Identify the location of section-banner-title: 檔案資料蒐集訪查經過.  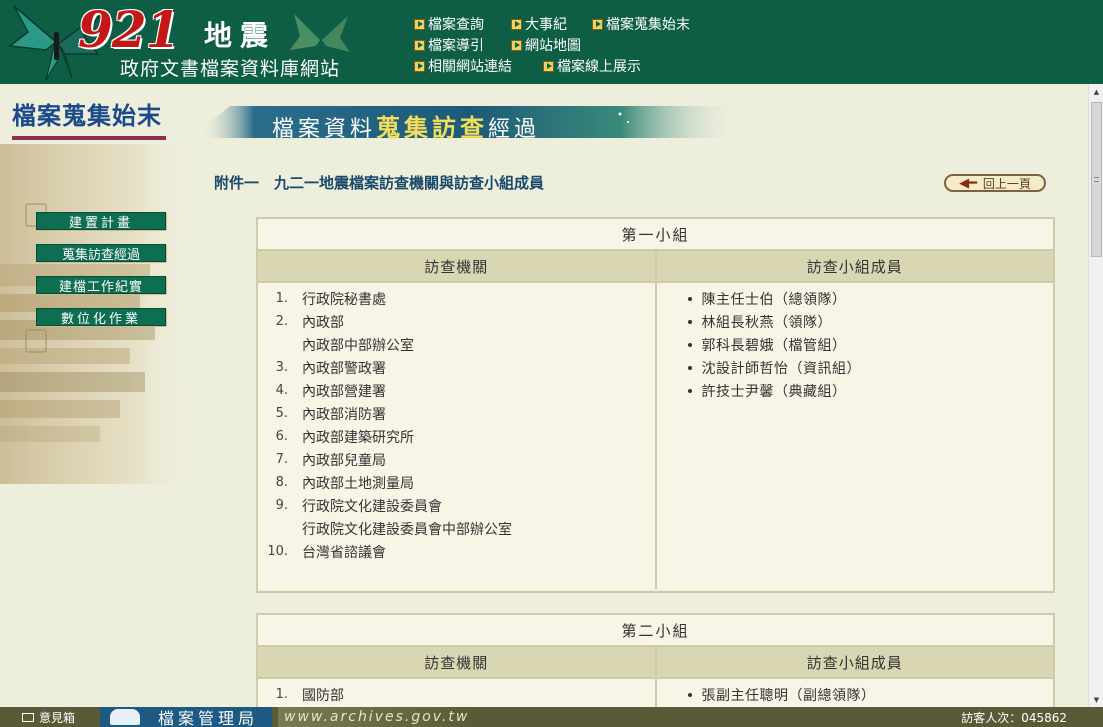
(406, 125).